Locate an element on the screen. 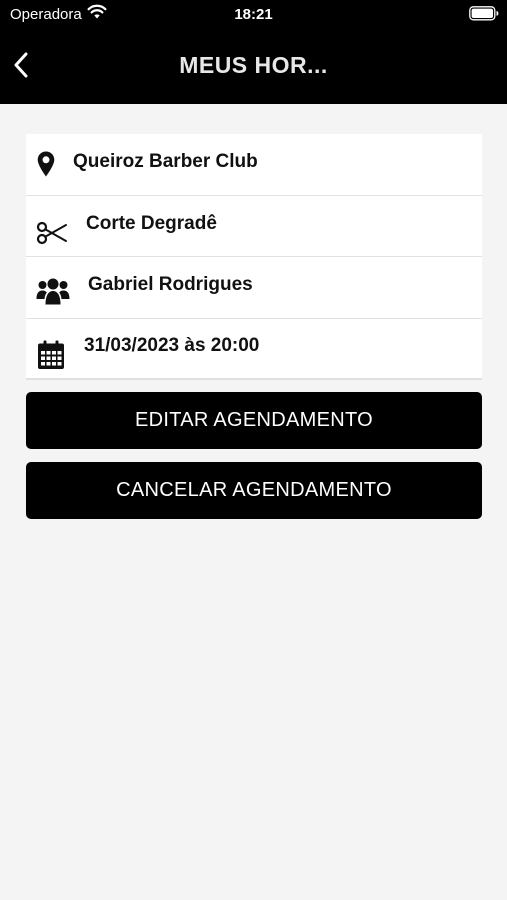 The height and width of the screenshot is (900, 507). calendar-icon is located at coordinates (51, 355).